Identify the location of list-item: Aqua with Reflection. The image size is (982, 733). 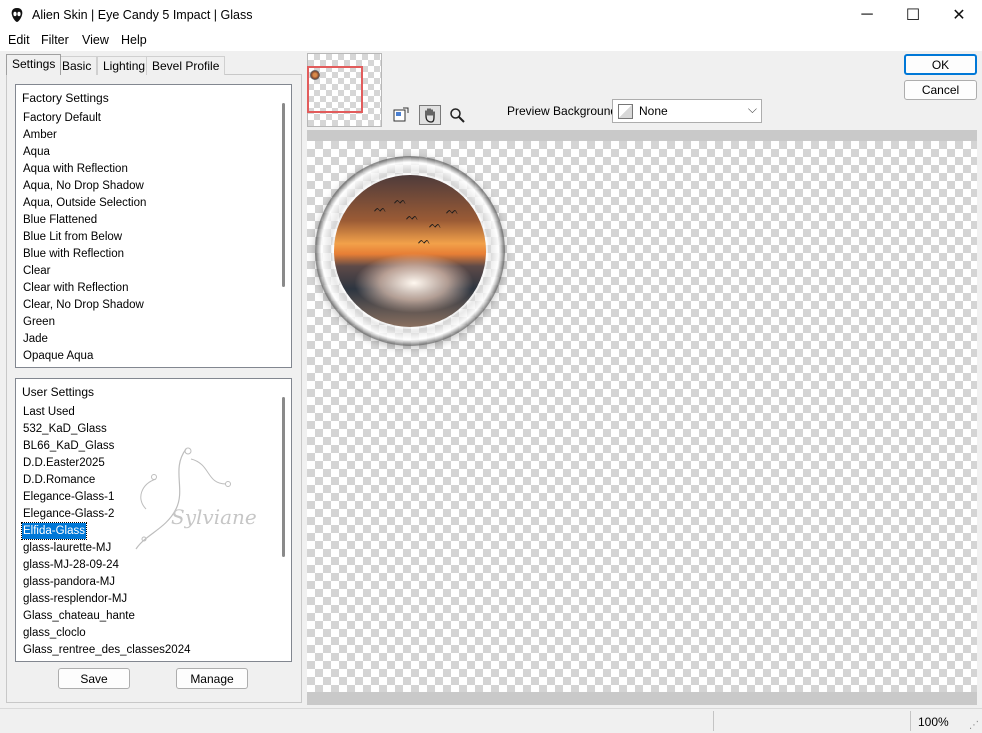
(75, 169).